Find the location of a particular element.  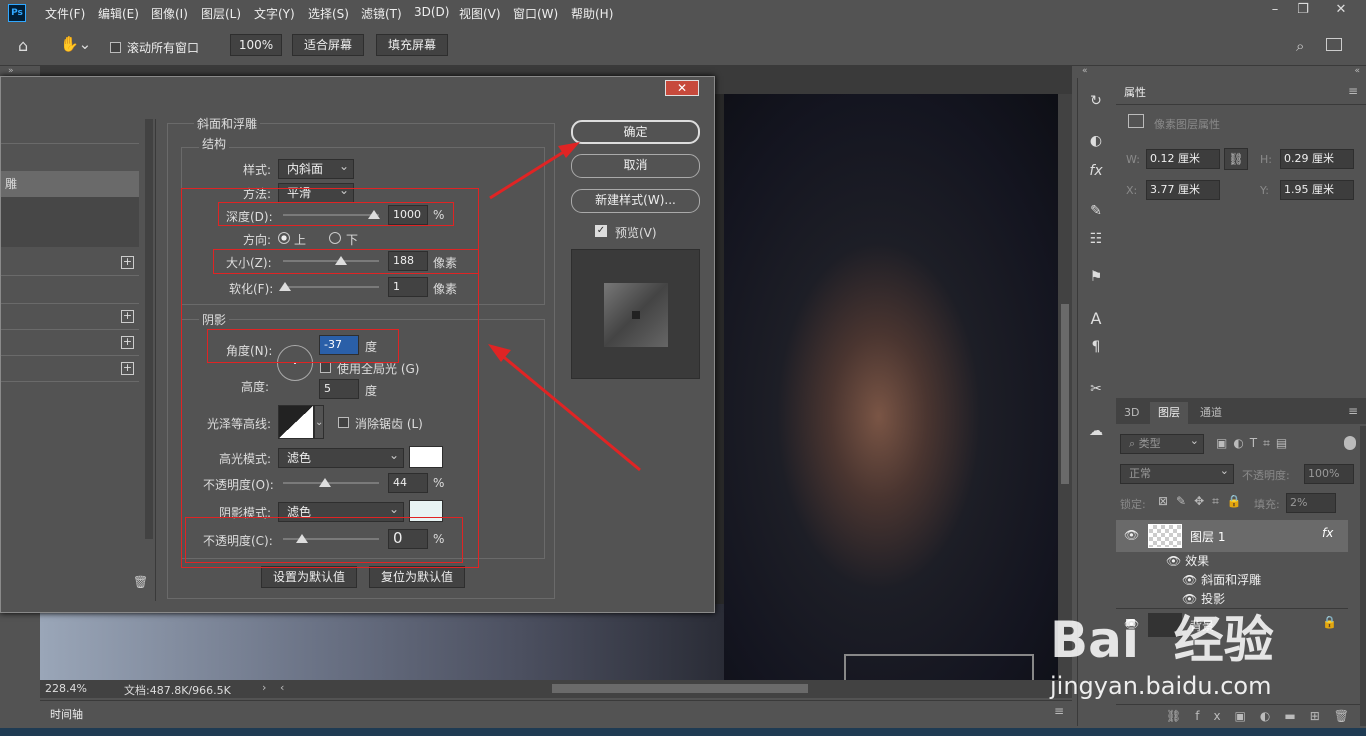

baidu-watermark-url: jingyan.baidu.com is located at coordinates (1161, 686).